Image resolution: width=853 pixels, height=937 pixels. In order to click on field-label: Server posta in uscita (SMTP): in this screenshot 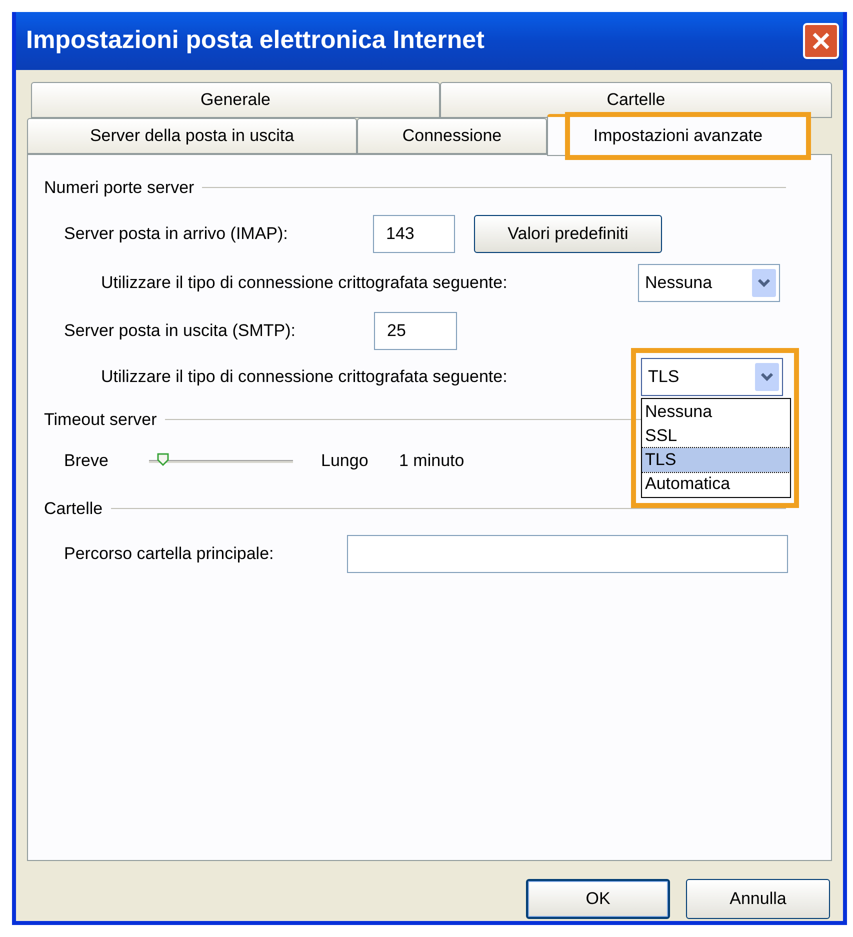, I will do `click(180, 331)`.